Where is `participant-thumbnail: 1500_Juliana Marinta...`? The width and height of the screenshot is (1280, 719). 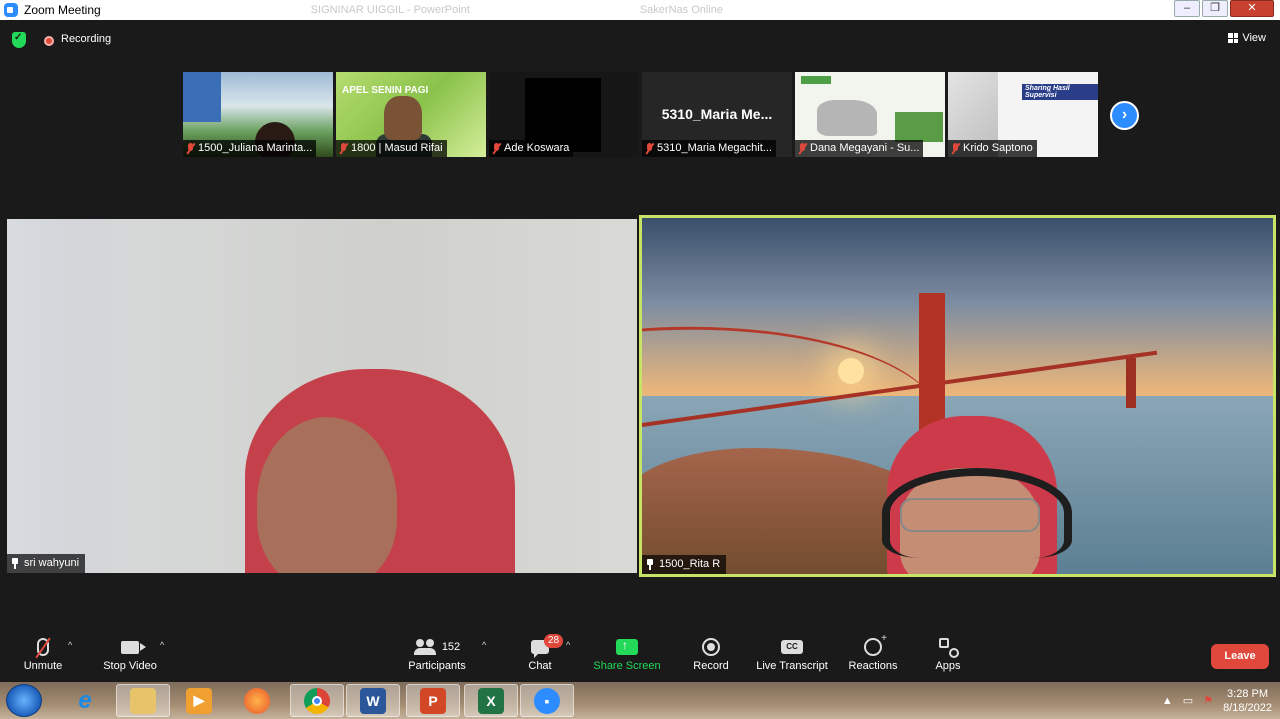 participant-thumbnail: 1500_Juliana Marinta... is located at coordinates (258, 114).